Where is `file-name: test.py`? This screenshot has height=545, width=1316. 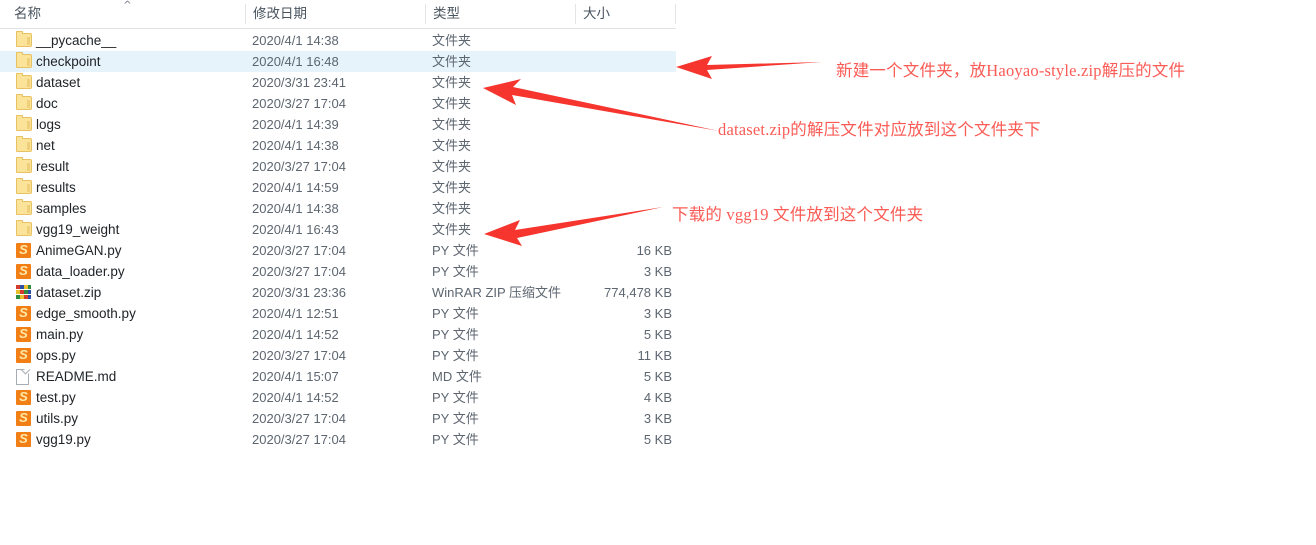 file-name: test.py is located at coordinates (56, 397).